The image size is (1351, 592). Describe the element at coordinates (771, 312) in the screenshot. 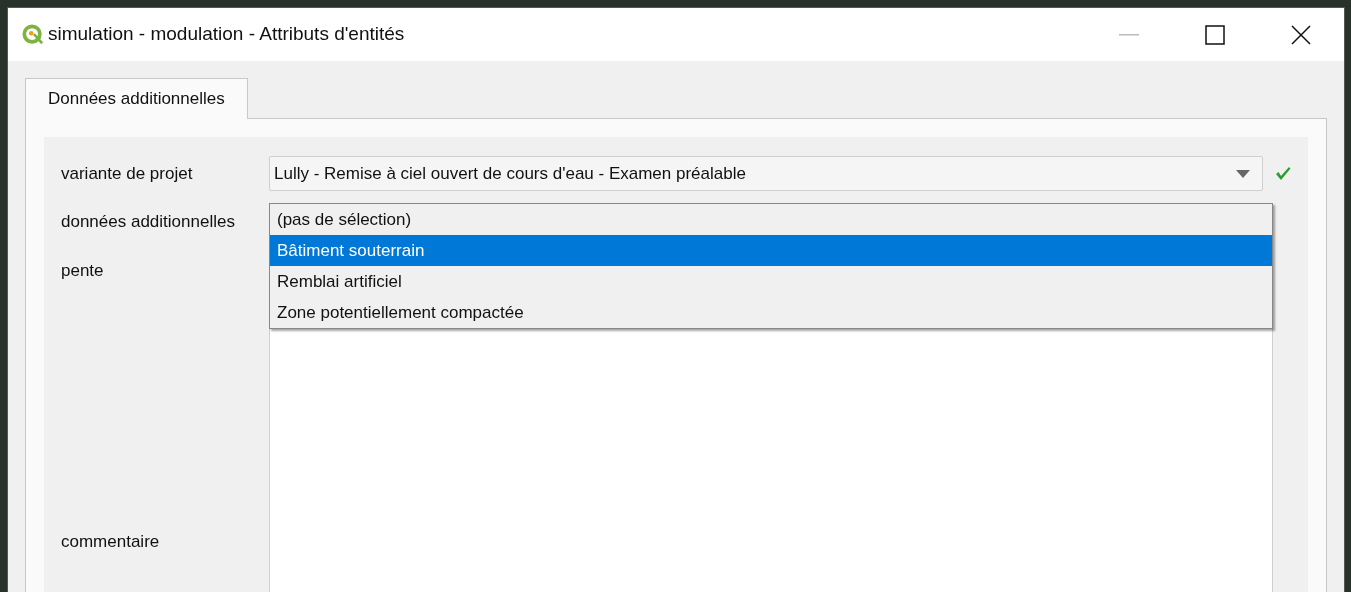

I see `dropdown-option: Zone potentiellement compactée` at that location.